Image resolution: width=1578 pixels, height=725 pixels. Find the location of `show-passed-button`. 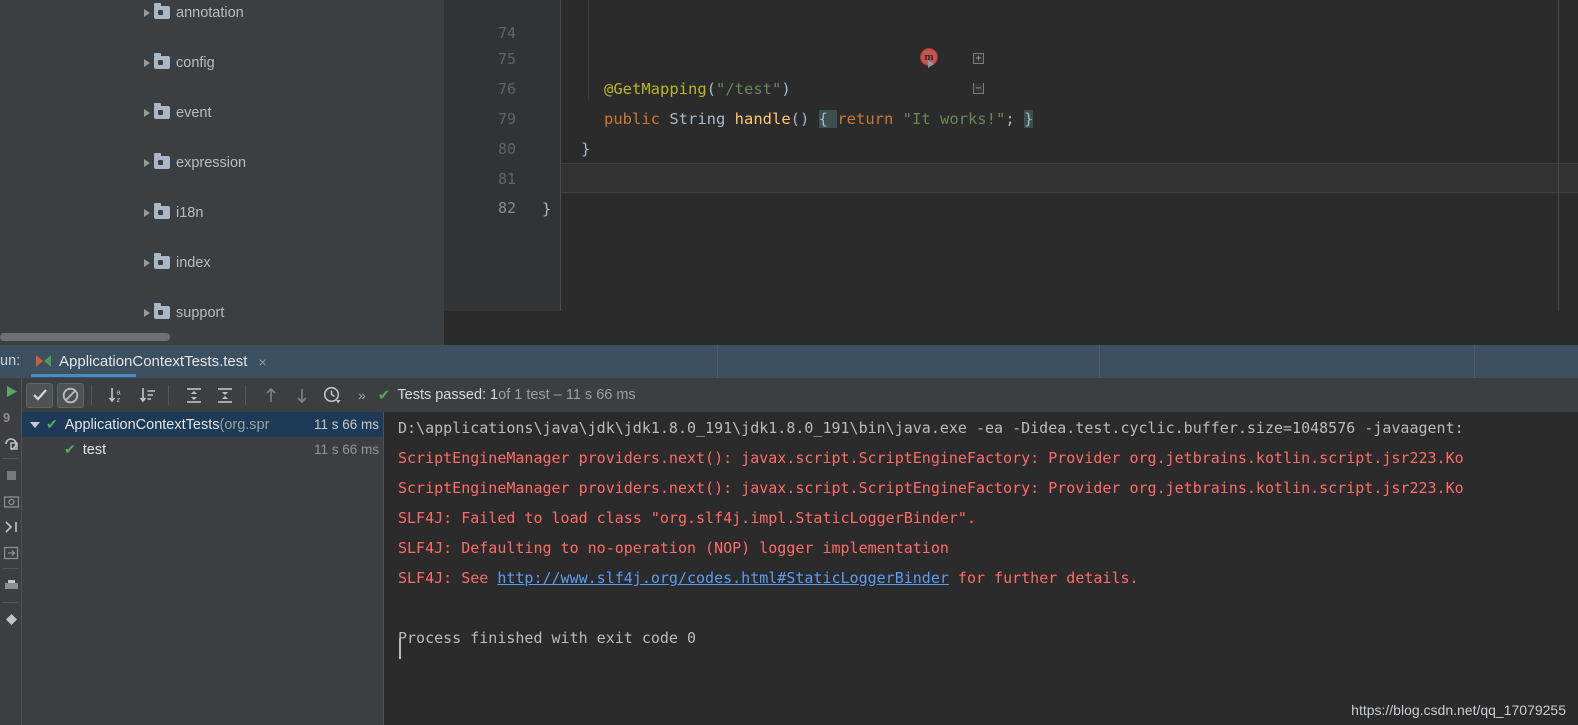

show-passed-button is located at coordinates (39, 395).